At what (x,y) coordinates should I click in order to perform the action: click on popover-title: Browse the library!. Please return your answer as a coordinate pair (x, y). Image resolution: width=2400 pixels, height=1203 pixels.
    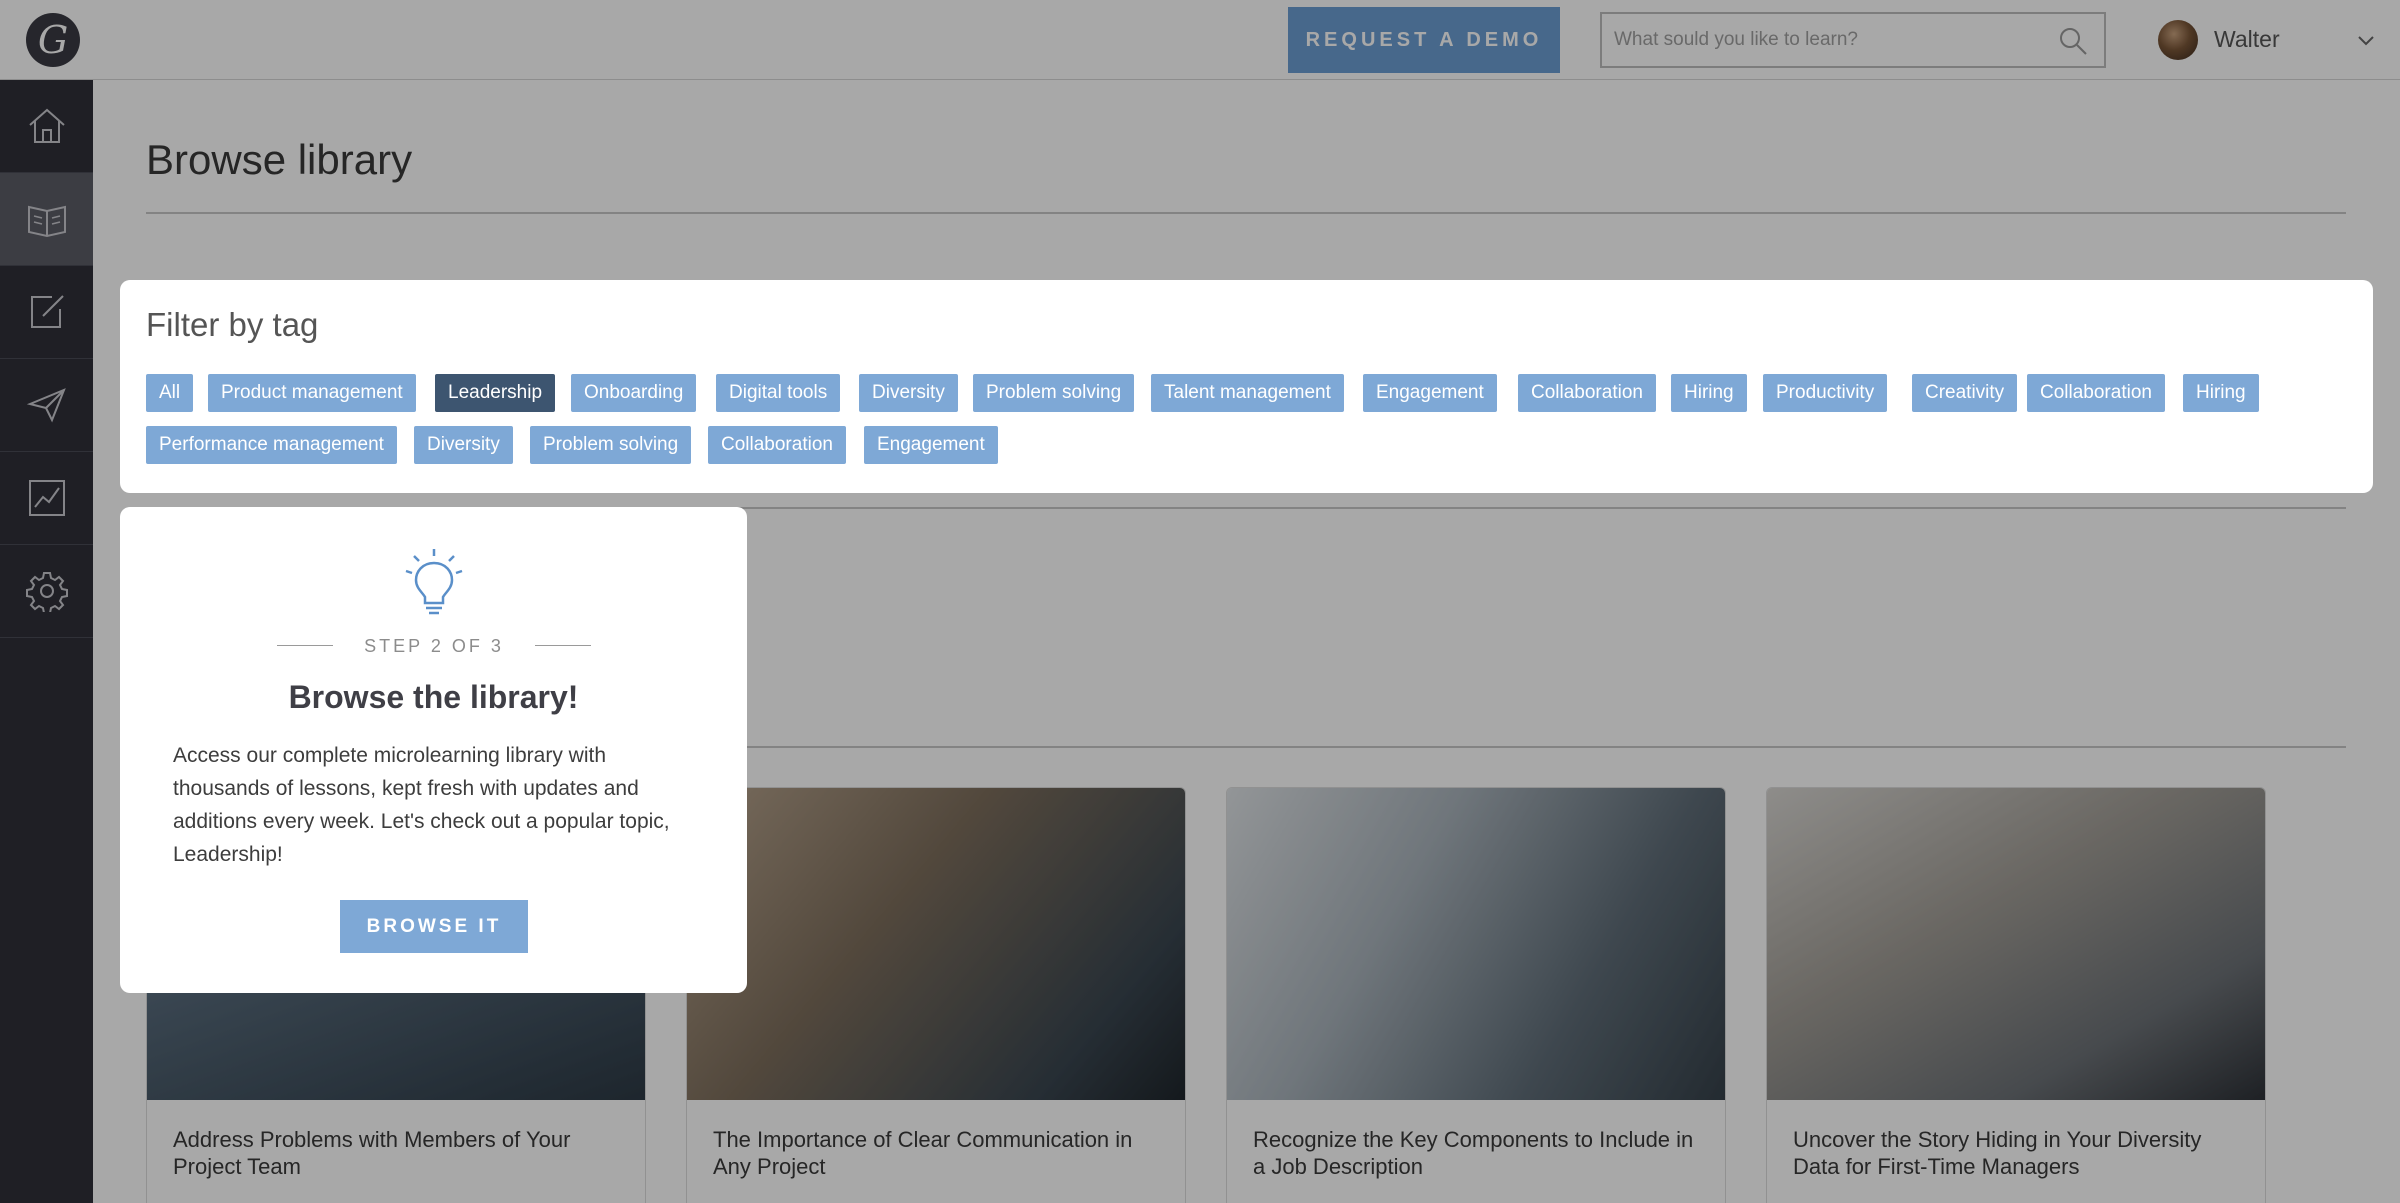
    Looking at the image, I should click on (433, 697).